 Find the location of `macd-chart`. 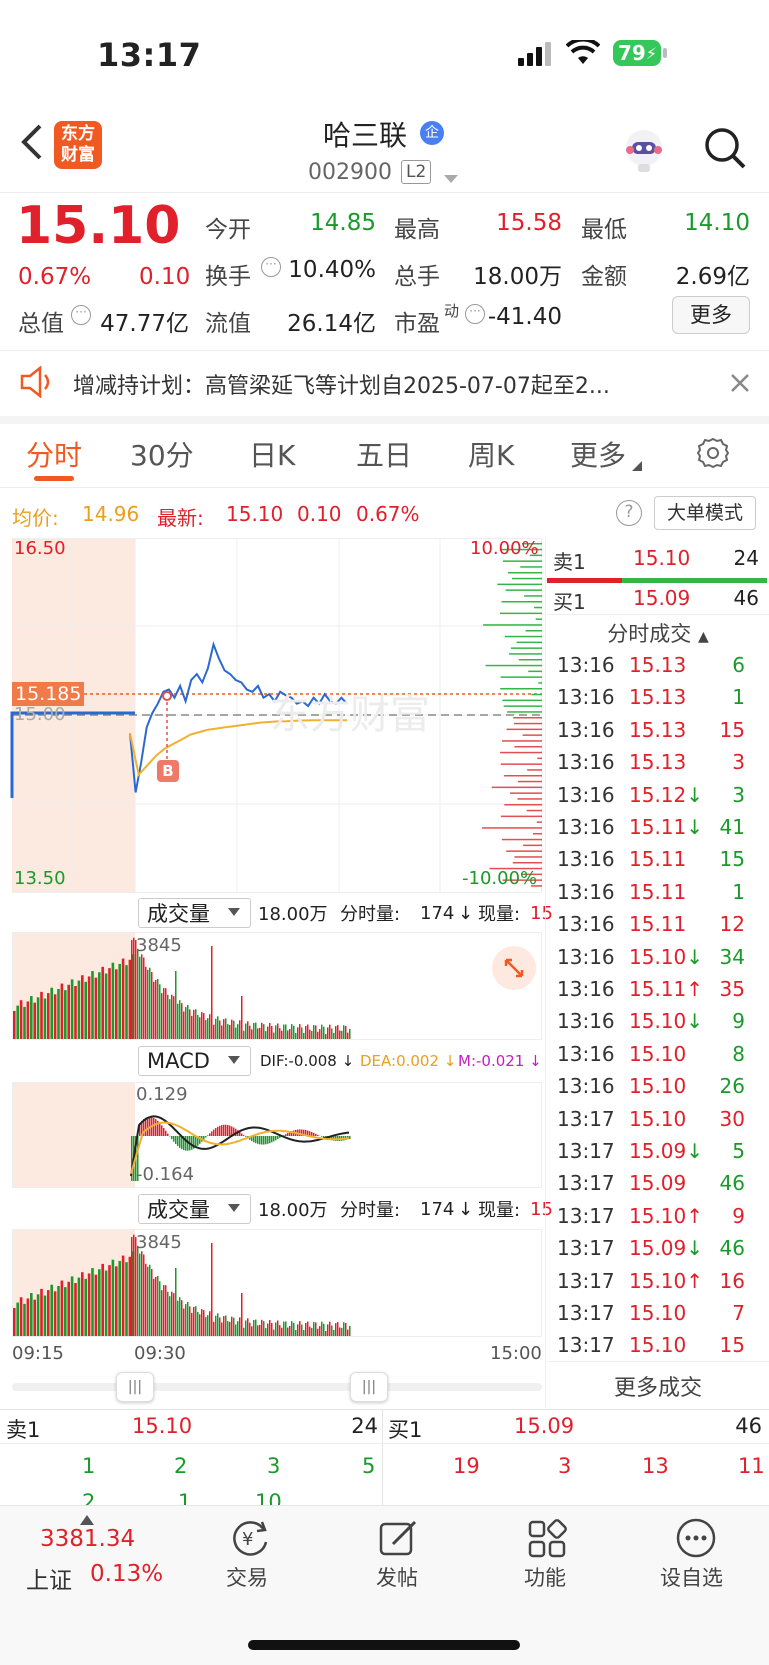

macd-chart is located at coordinates (277, 1135).